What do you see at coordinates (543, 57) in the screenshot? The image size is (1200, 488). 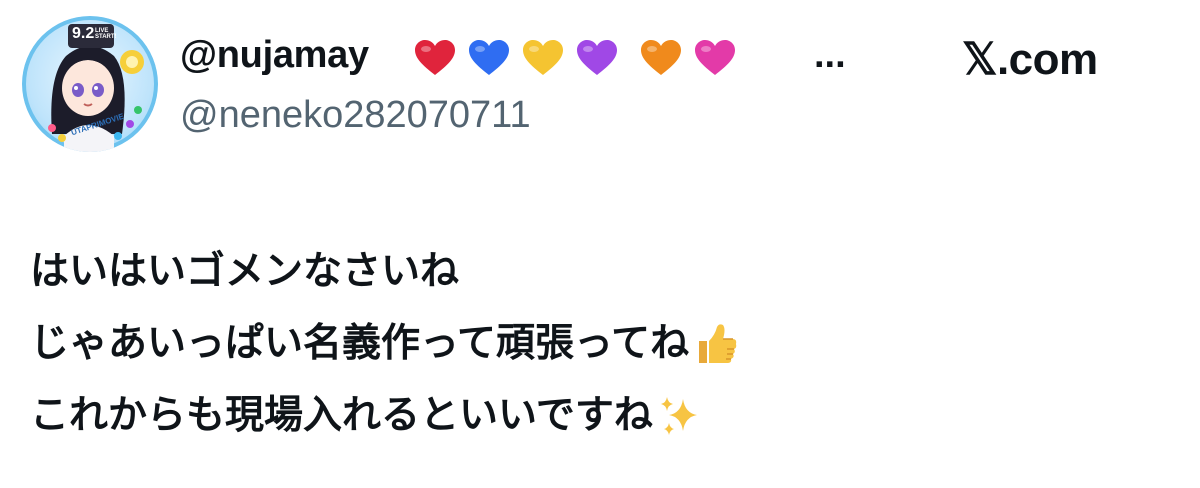 I see `yellow-heart-icon` at bounding box center [543, 57].